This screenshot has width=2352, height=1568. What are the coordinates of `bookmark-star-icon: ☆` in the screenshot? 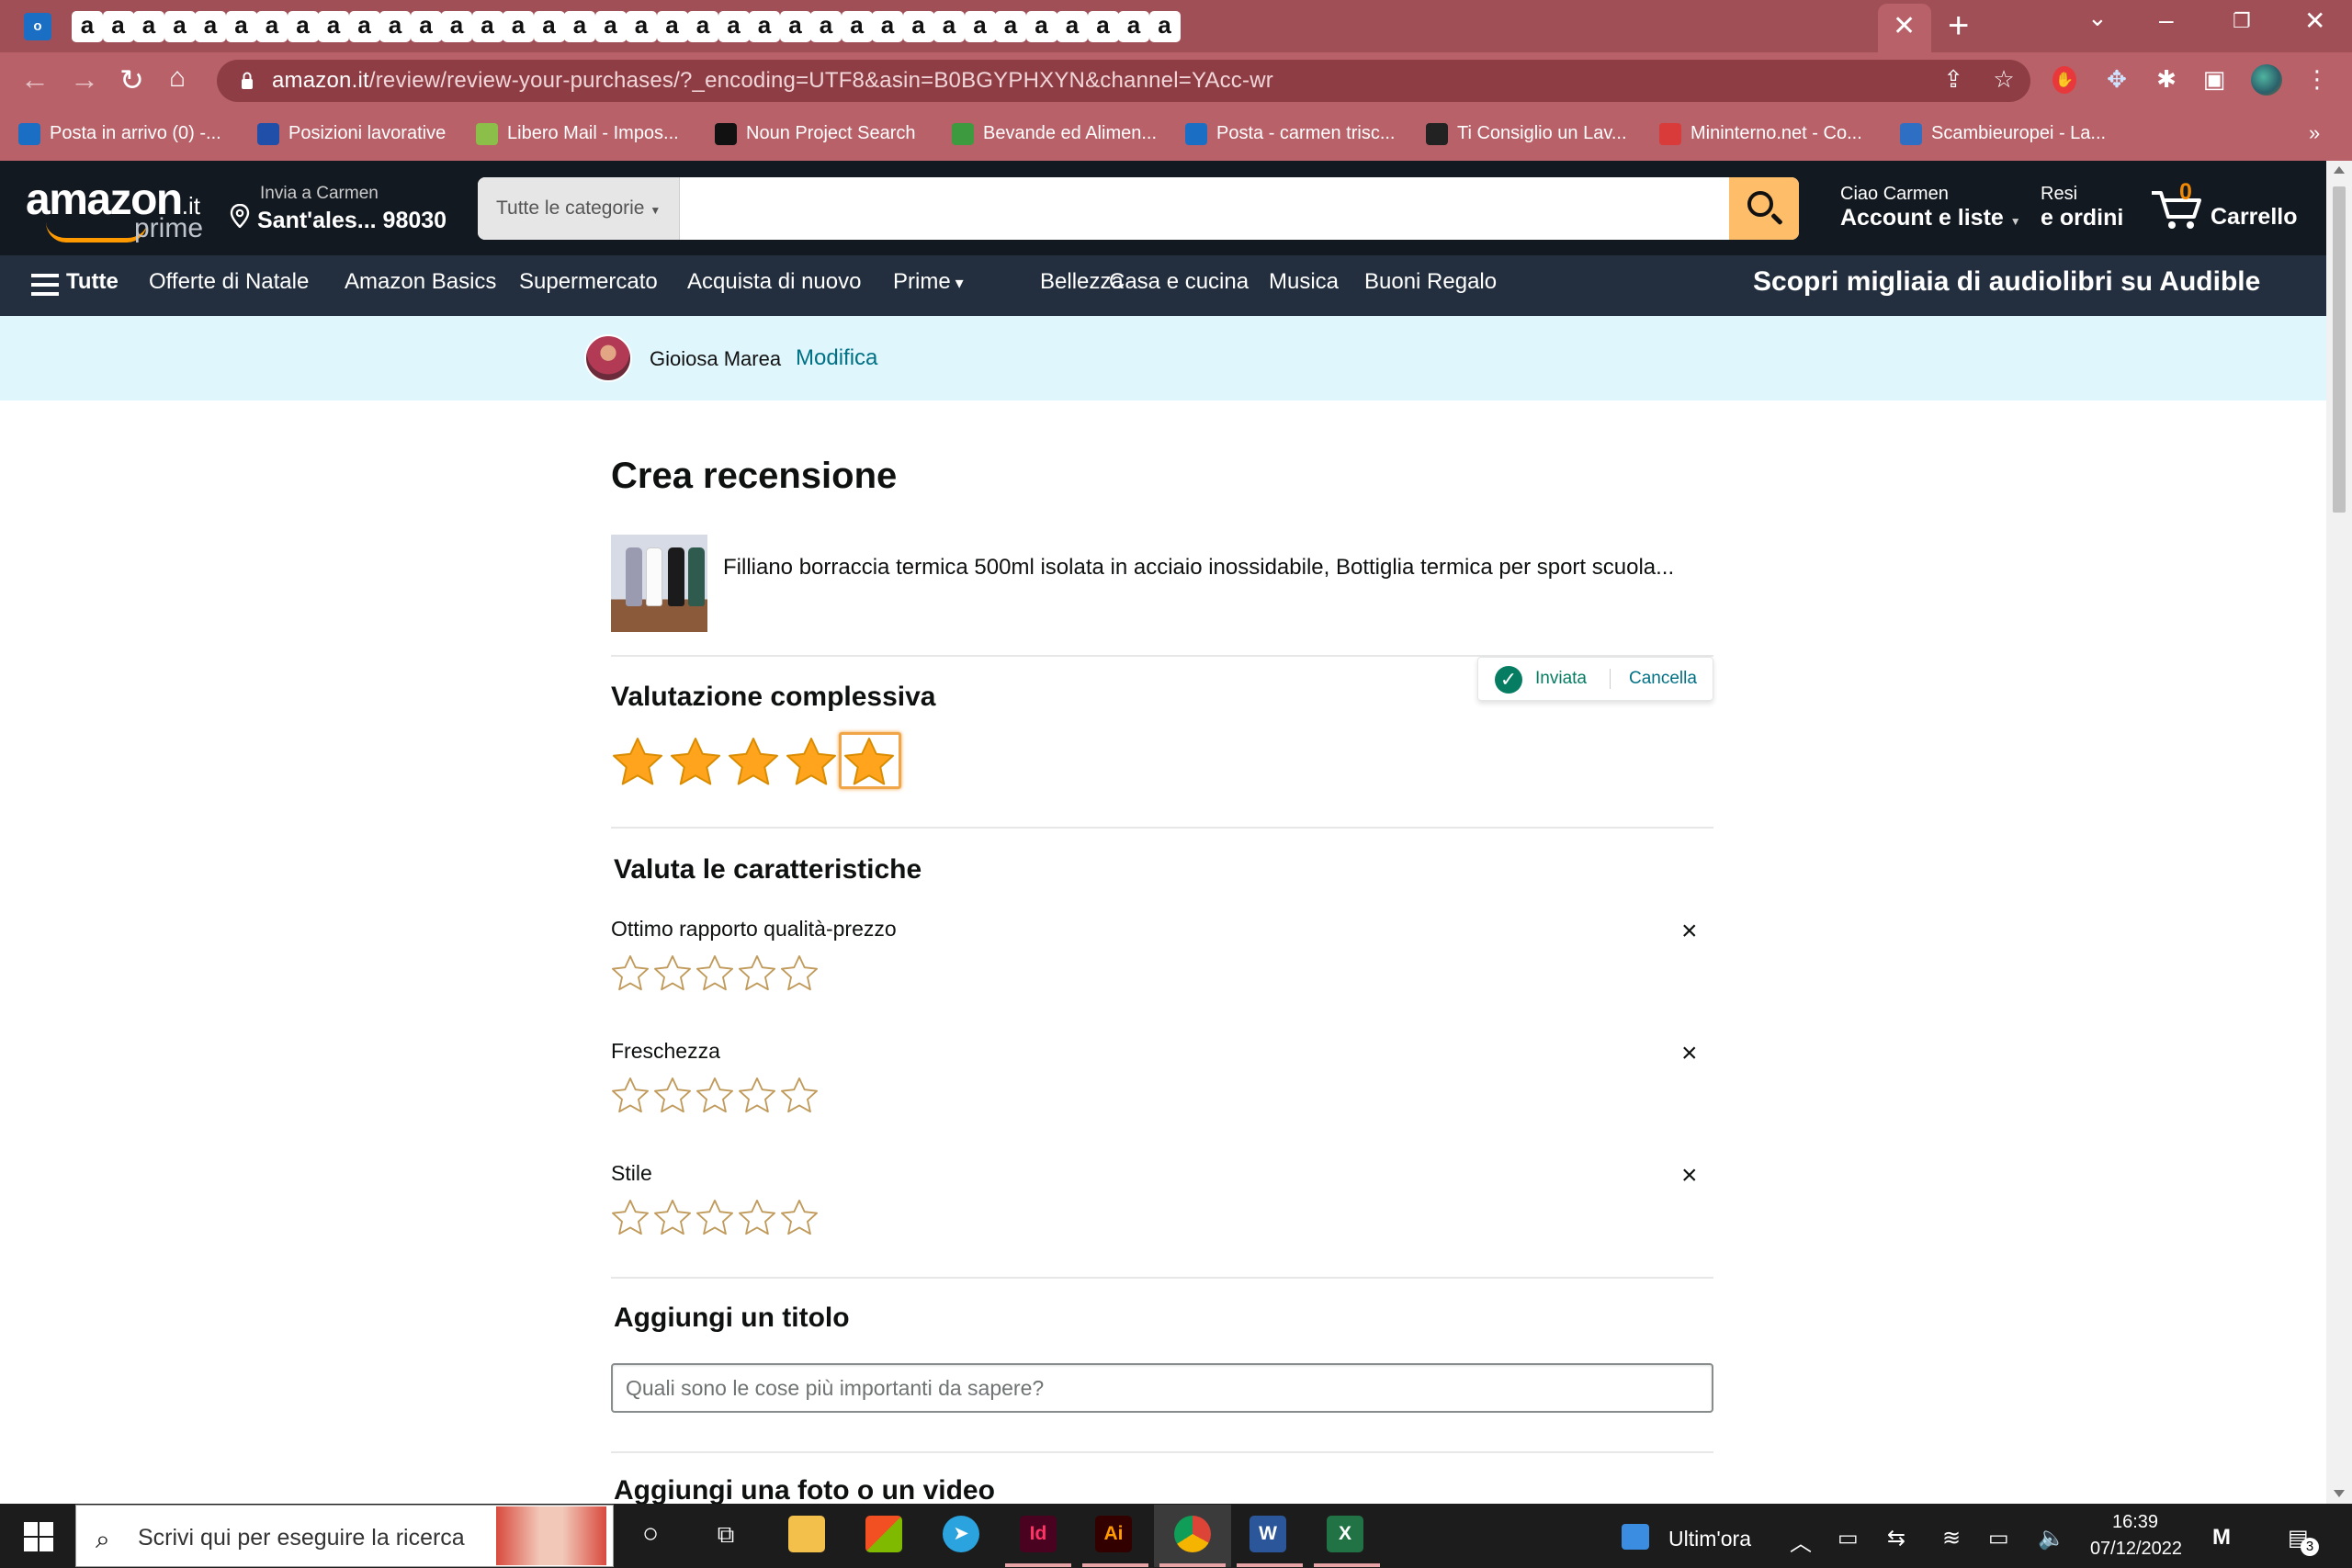 It's located at (2004, 79).